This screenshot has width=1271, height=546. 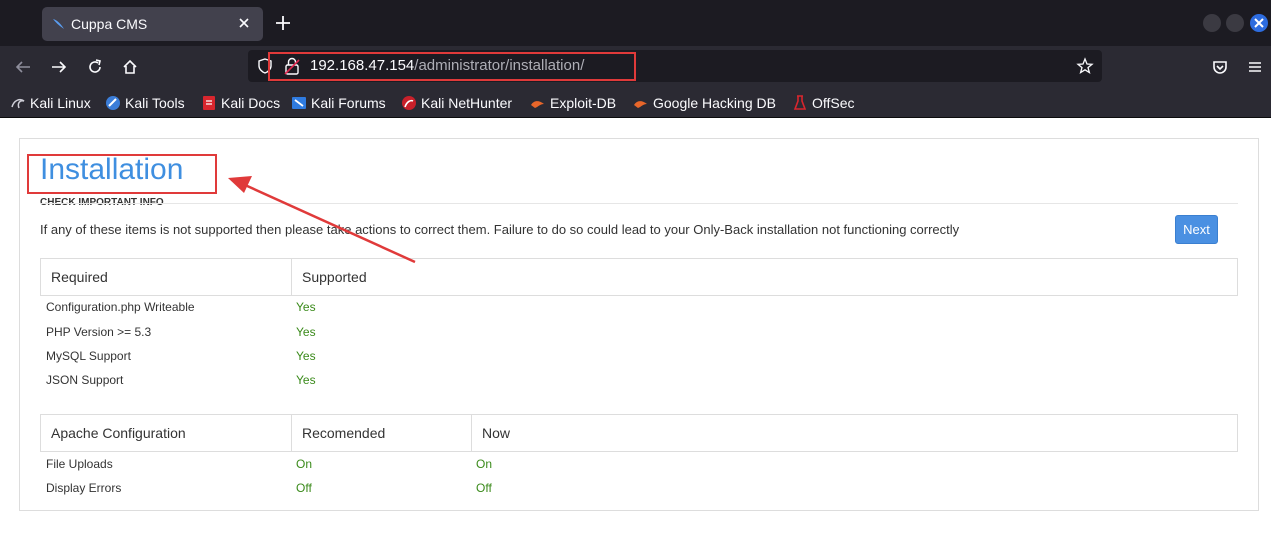 I want to click on back-icon, so click(x=23, y=67).